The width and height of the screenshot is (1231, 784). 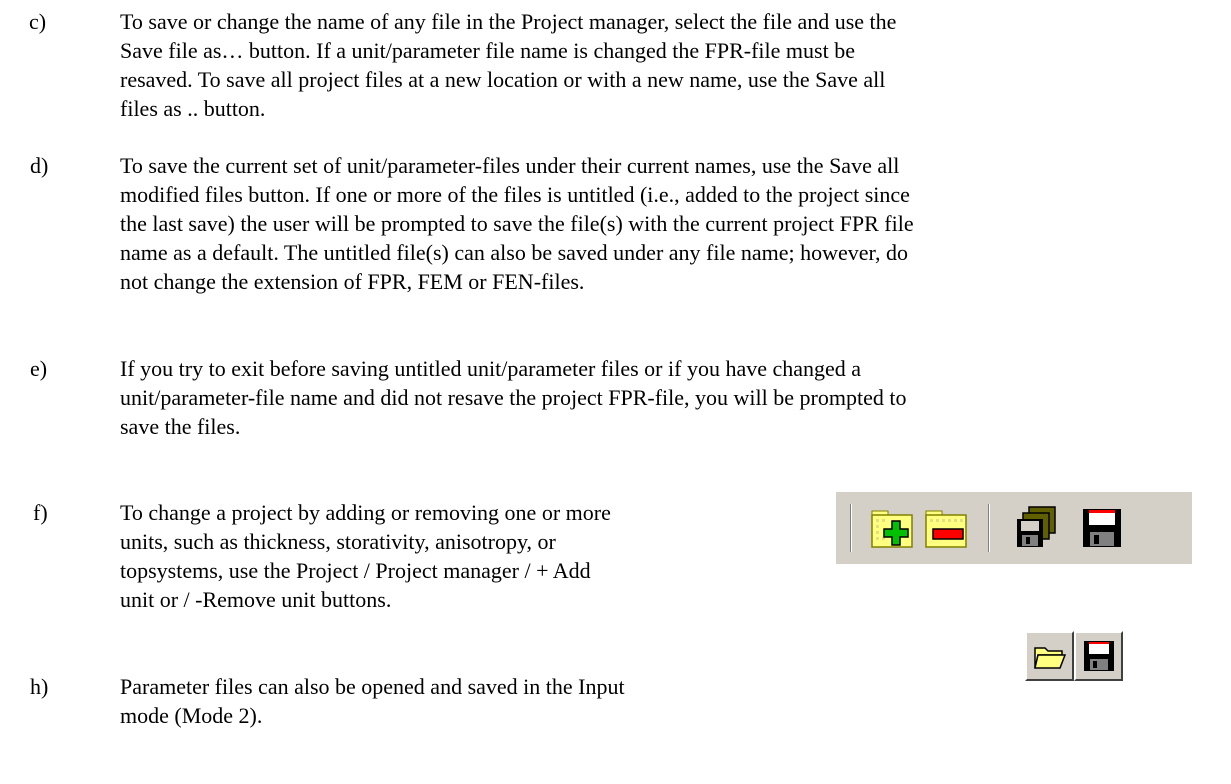 I want to click on text-line: save the files., so click(x=180, y=426).